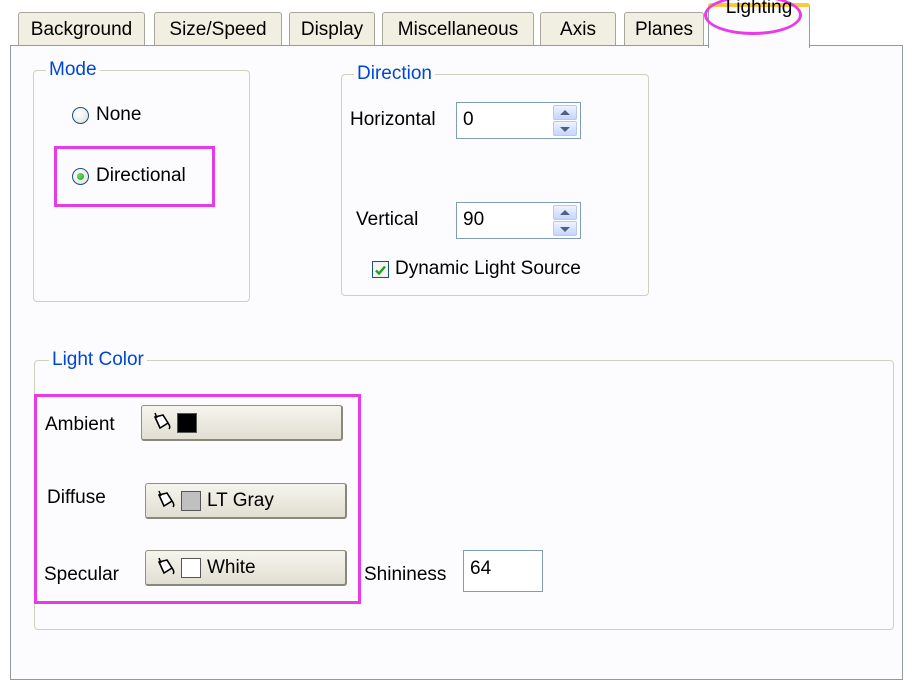 The image size is (913, 687). I want to click on light-color-group-title: Light Color, so click(98, 360).